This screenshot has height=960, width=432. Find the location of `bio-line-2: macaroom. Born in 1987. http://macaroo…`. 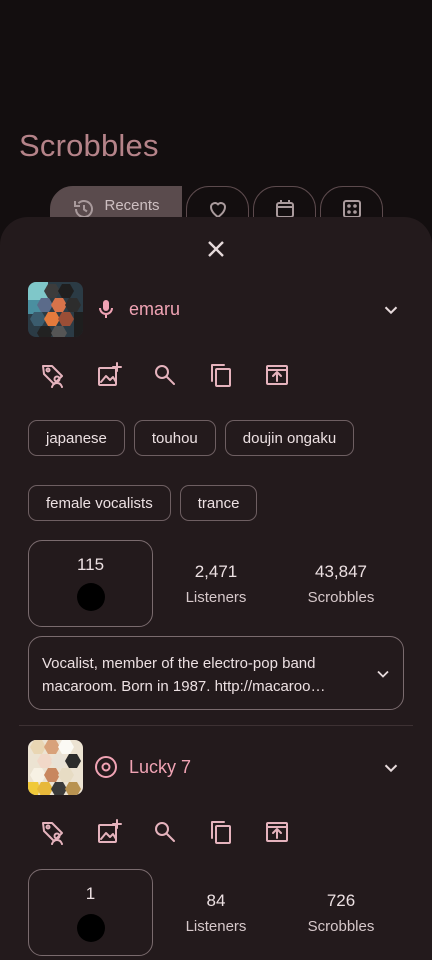

bio-line-2: macaroom. Born in 1987. http://macaroo… is located at coordinates (184, 686).